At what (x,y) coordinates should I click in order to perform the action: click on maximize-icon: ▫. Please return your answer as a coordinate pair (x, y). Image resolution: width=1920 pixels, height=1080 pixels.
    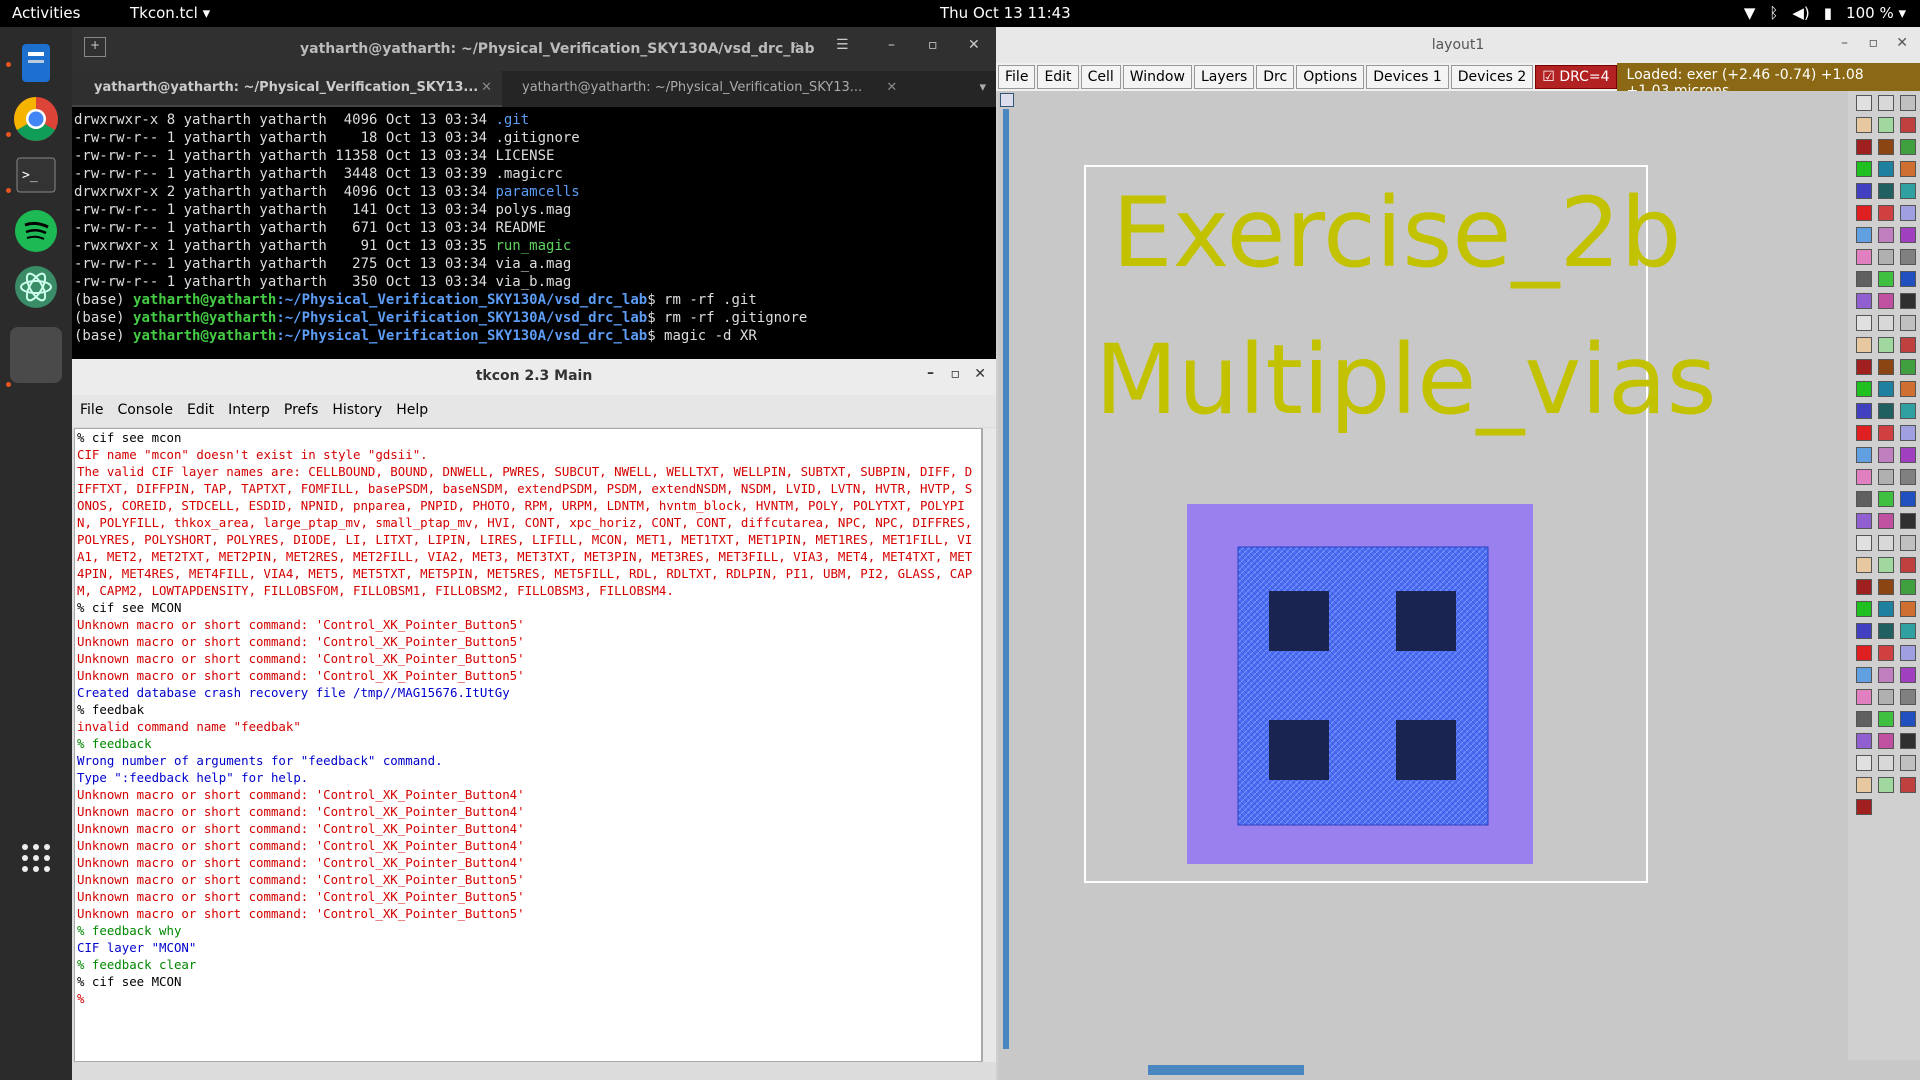
    Looking at the image, I should click on (933, 45).